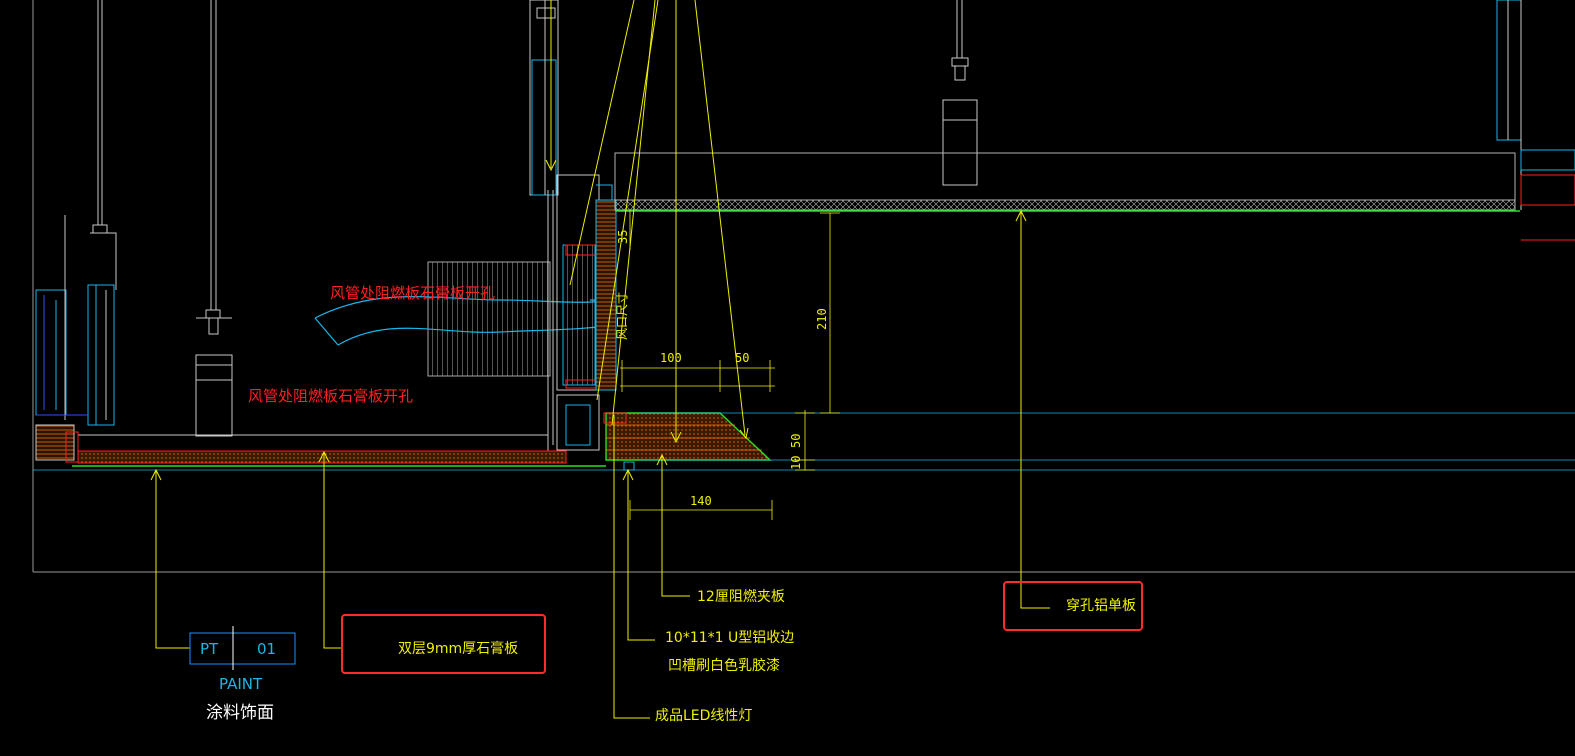 The image size is (1575, 756). I want to click on label-perforated-aluminum: 穿孔铝单板, so click(1101, 606).